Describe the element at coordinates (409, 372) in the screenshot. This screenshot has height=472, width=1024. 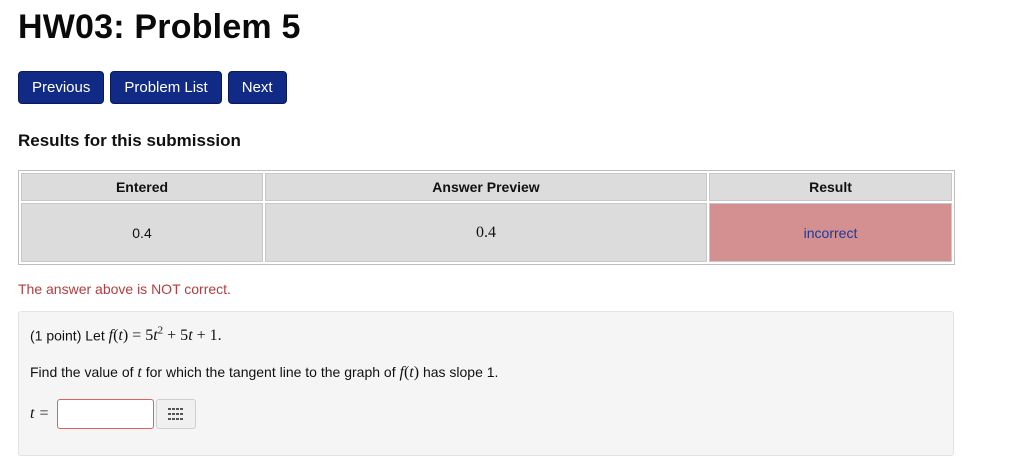
I see `function-ref: f(t)` at that location.